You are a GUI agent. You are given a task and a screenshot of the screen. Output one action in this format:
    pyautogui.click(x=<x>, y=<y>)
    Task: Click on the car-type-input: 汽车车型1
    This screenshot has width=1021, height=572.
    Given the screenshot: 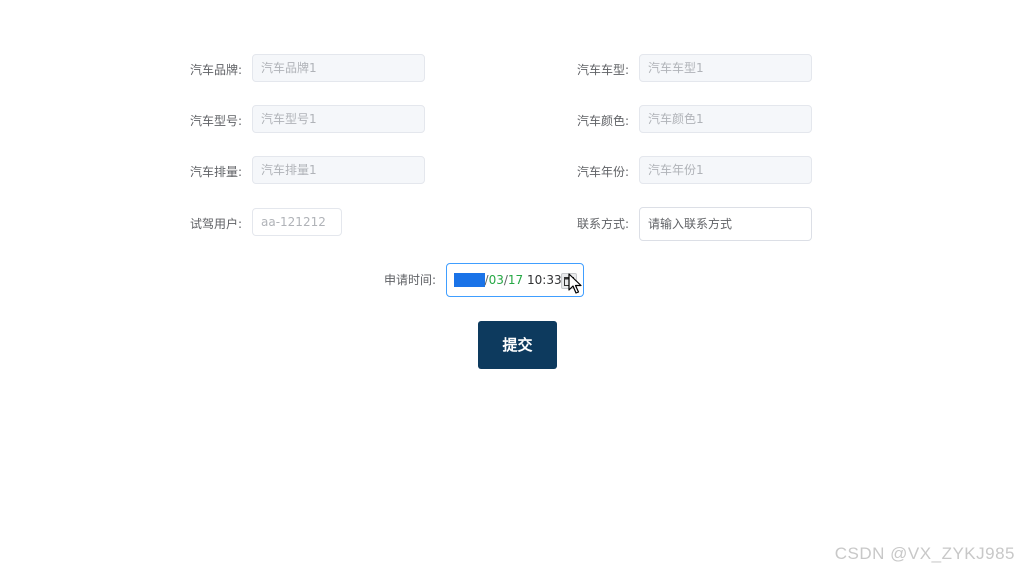 What is the action you would take?
    pyautogui.click(x=725, y=68)
    